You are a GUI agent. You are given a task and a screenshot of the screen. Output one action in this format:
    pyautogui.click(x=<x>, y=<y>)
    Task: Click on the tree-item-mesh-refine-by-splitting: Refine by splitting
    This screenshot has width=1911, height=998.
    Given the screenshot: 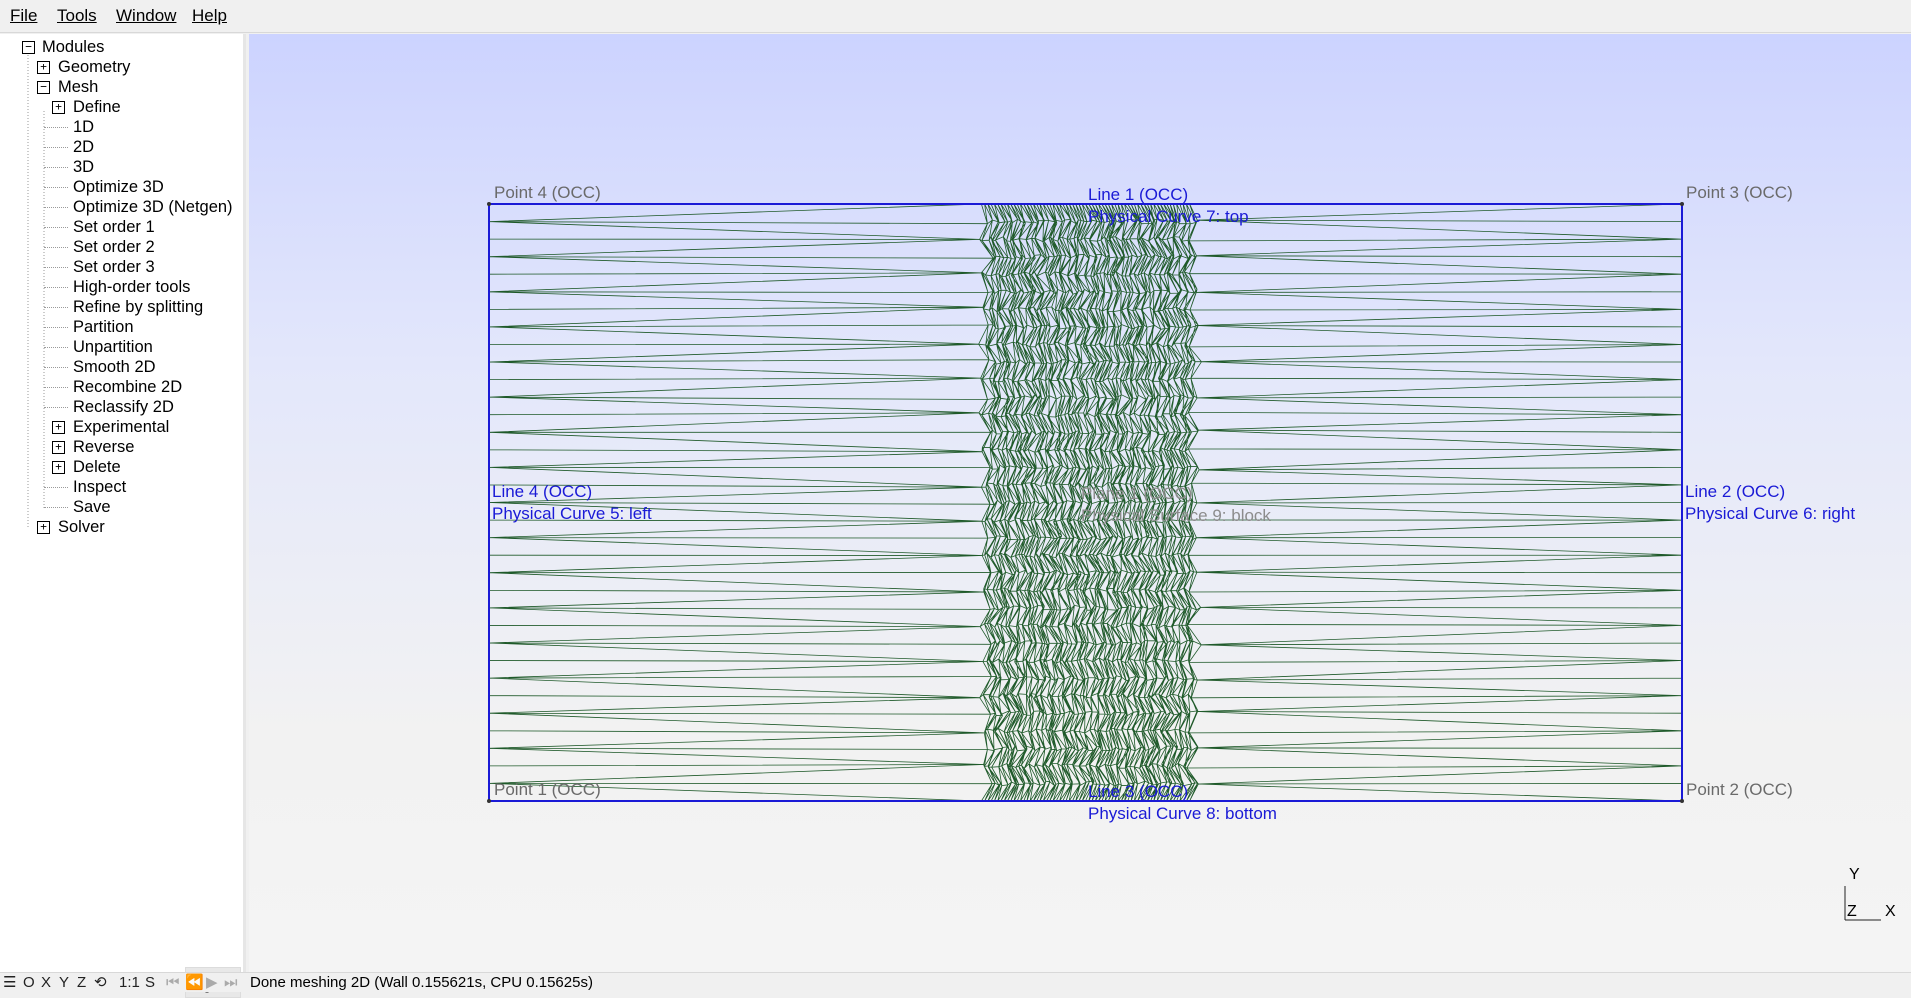 What is the action you would take?
    pyautogui.click(x=138, y=307)
    